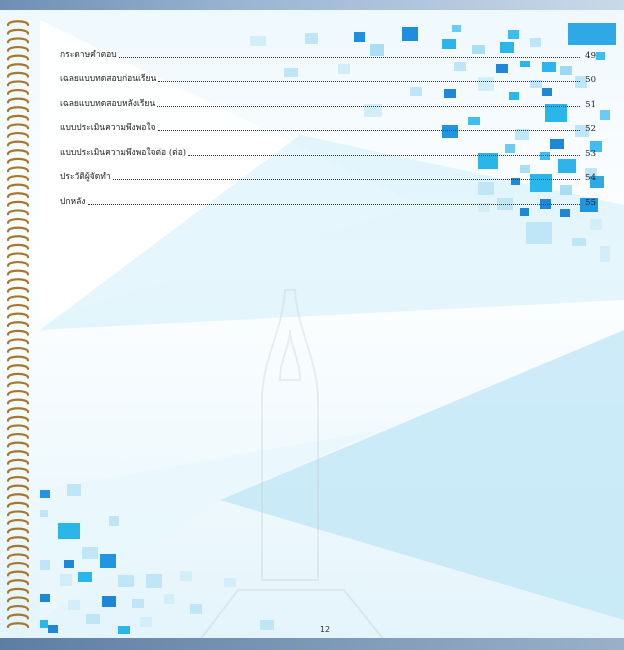 This screenshot has height=650, width=624. Describe the element at coordinates (88, 54) in the screenshot. I see `toc-entry-title: กระดาษคำตอบ` at that location.